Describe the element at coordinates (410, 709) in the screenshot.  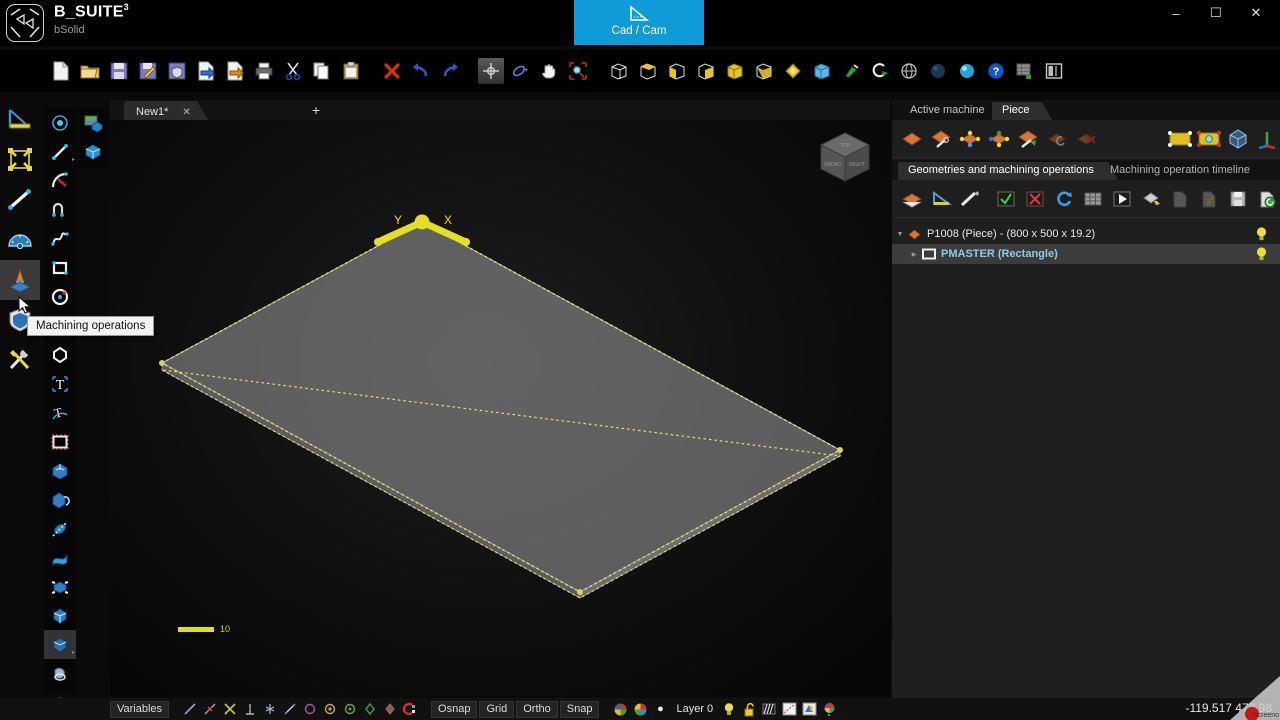
I see `snap-toggle-icon` at that location.